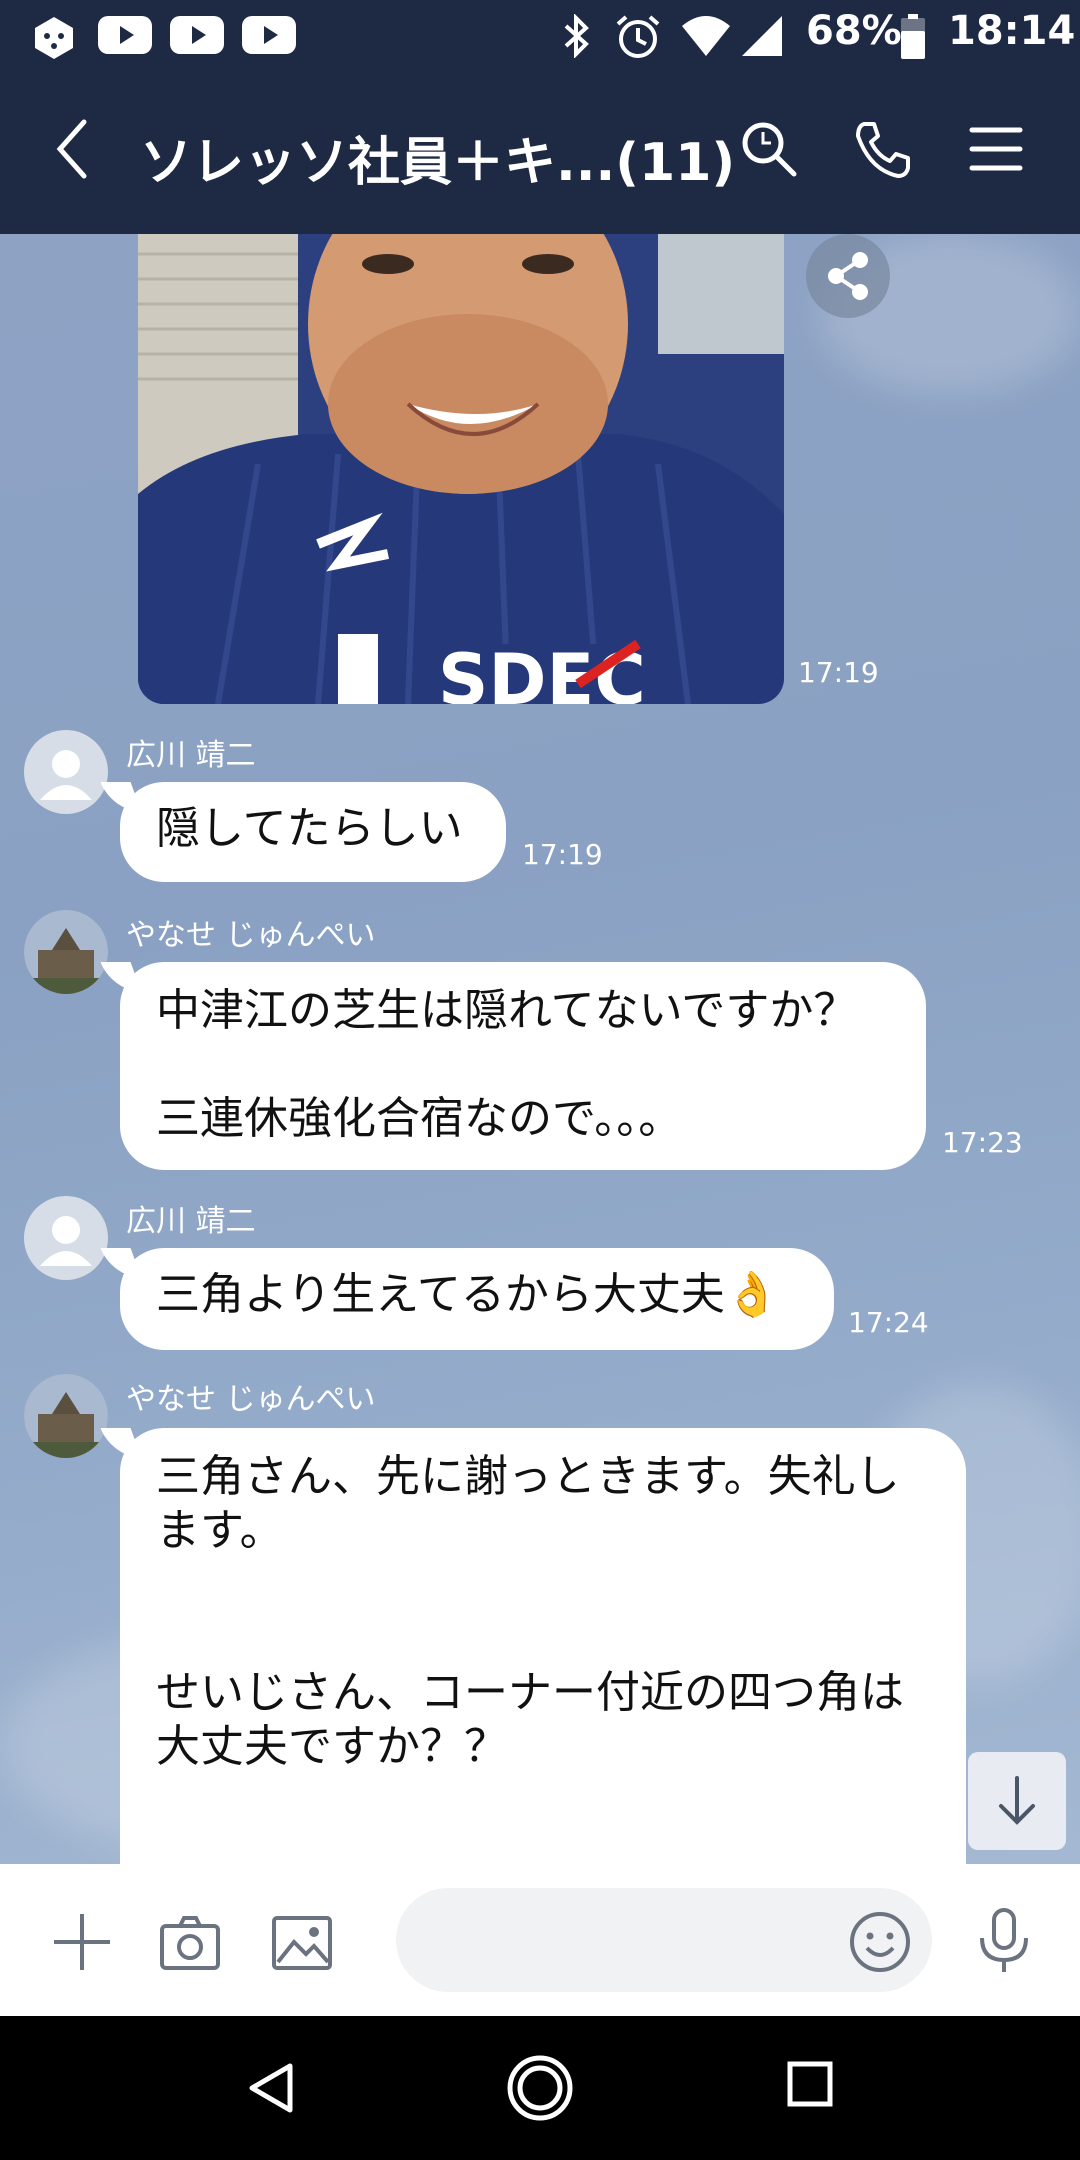  I want to click on message-text: 中津江の芝生は隠れてないですか？, so click(507, 1010).